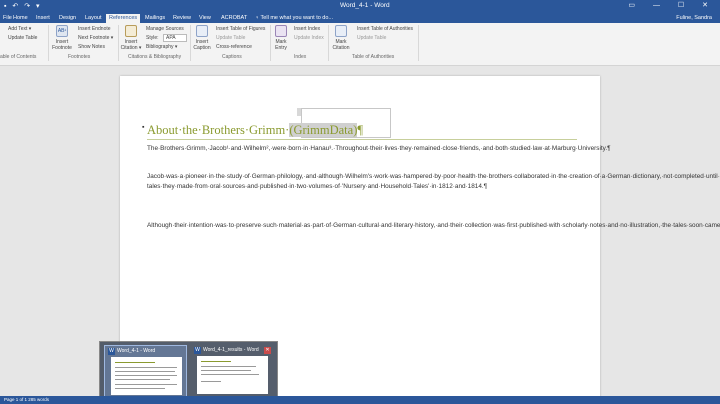 The image size is (720, 404). I want to click on window-title: Word_4-1 - Word, so click(365, 5).